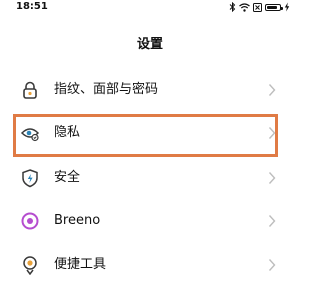 The width and height of the screenshot is (320, 282). Describe the element at coordinates (150, 263) in the screenshot. I see `settings-item-tools: 便捷工具` at that location.